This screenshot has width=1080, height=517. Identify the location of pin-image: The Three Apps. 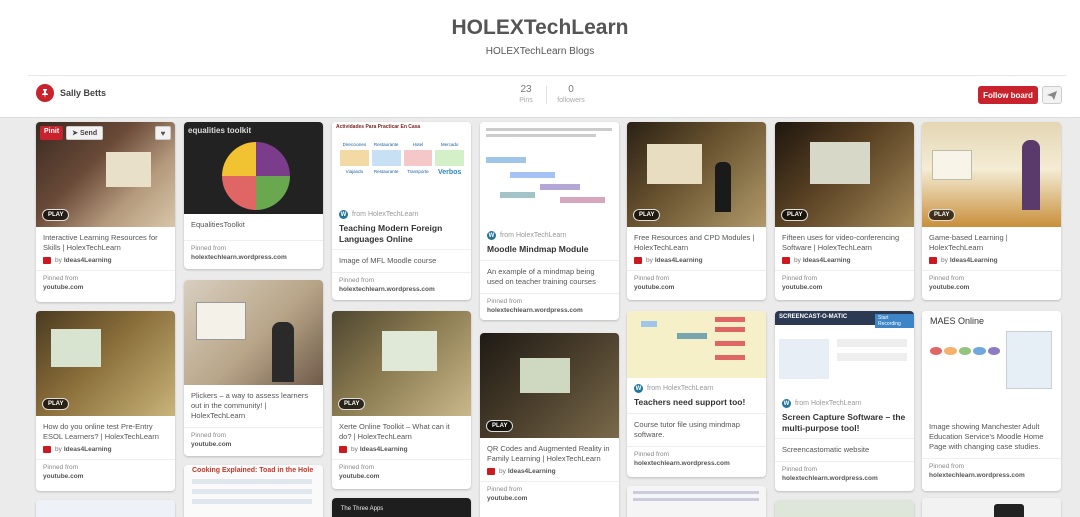
(401, 507).